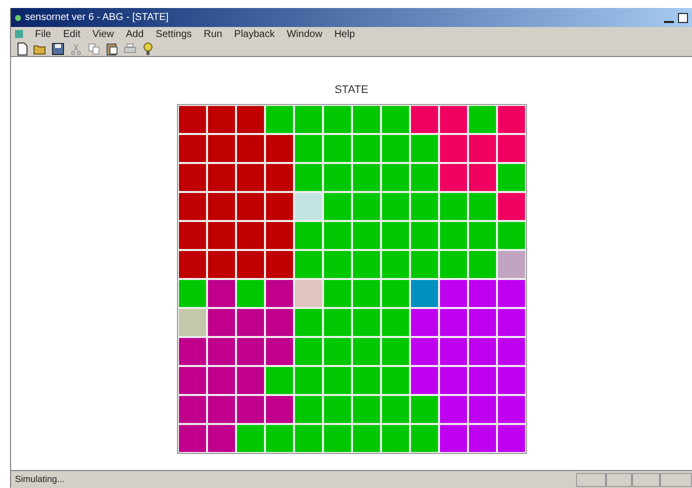  I want to click on menu-item: Window, so click(304, 34).